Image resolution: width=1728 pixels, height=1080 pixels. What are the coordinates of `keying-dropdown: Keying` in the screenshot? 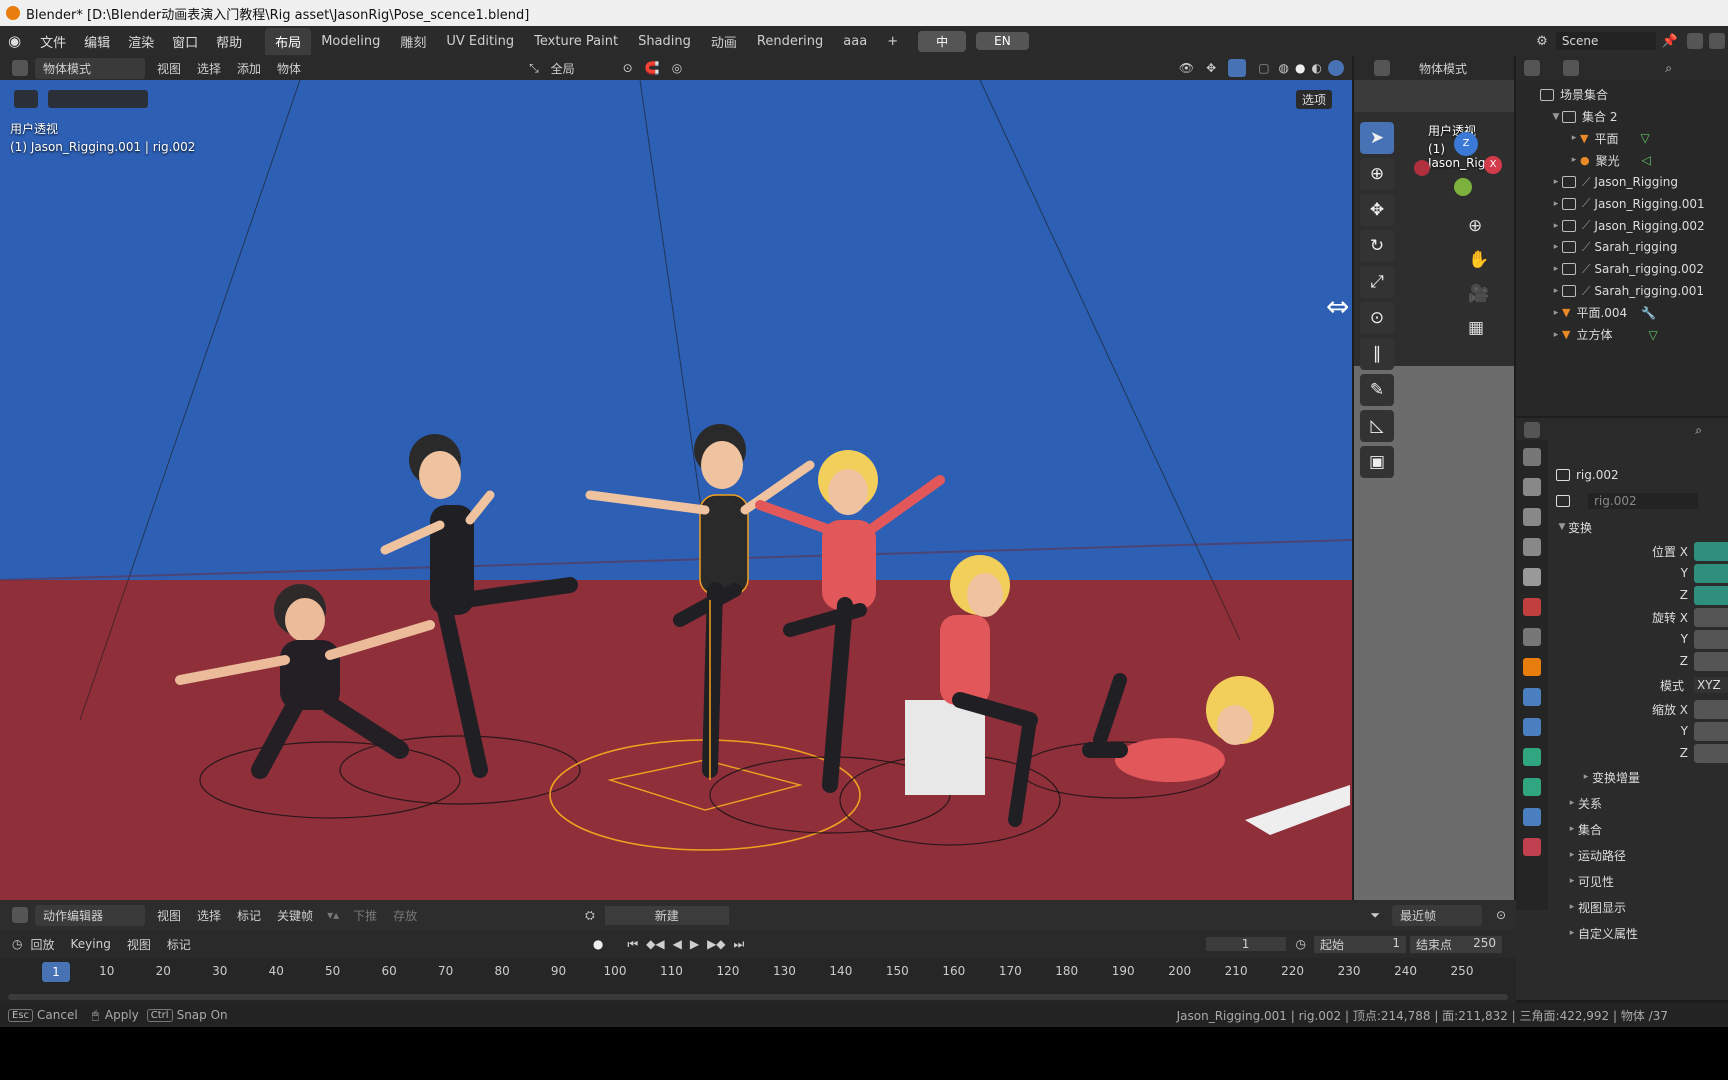 It's located at (91, 944).